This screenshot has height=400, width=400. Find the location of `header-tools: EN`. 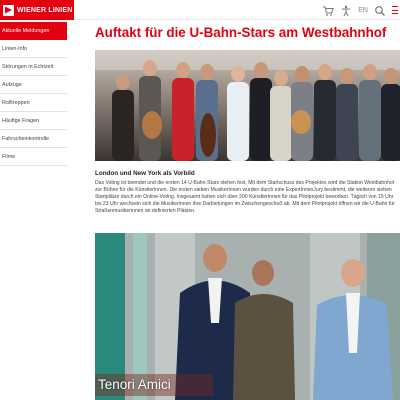

header-tools: EN is located at coordinates (360, 10).